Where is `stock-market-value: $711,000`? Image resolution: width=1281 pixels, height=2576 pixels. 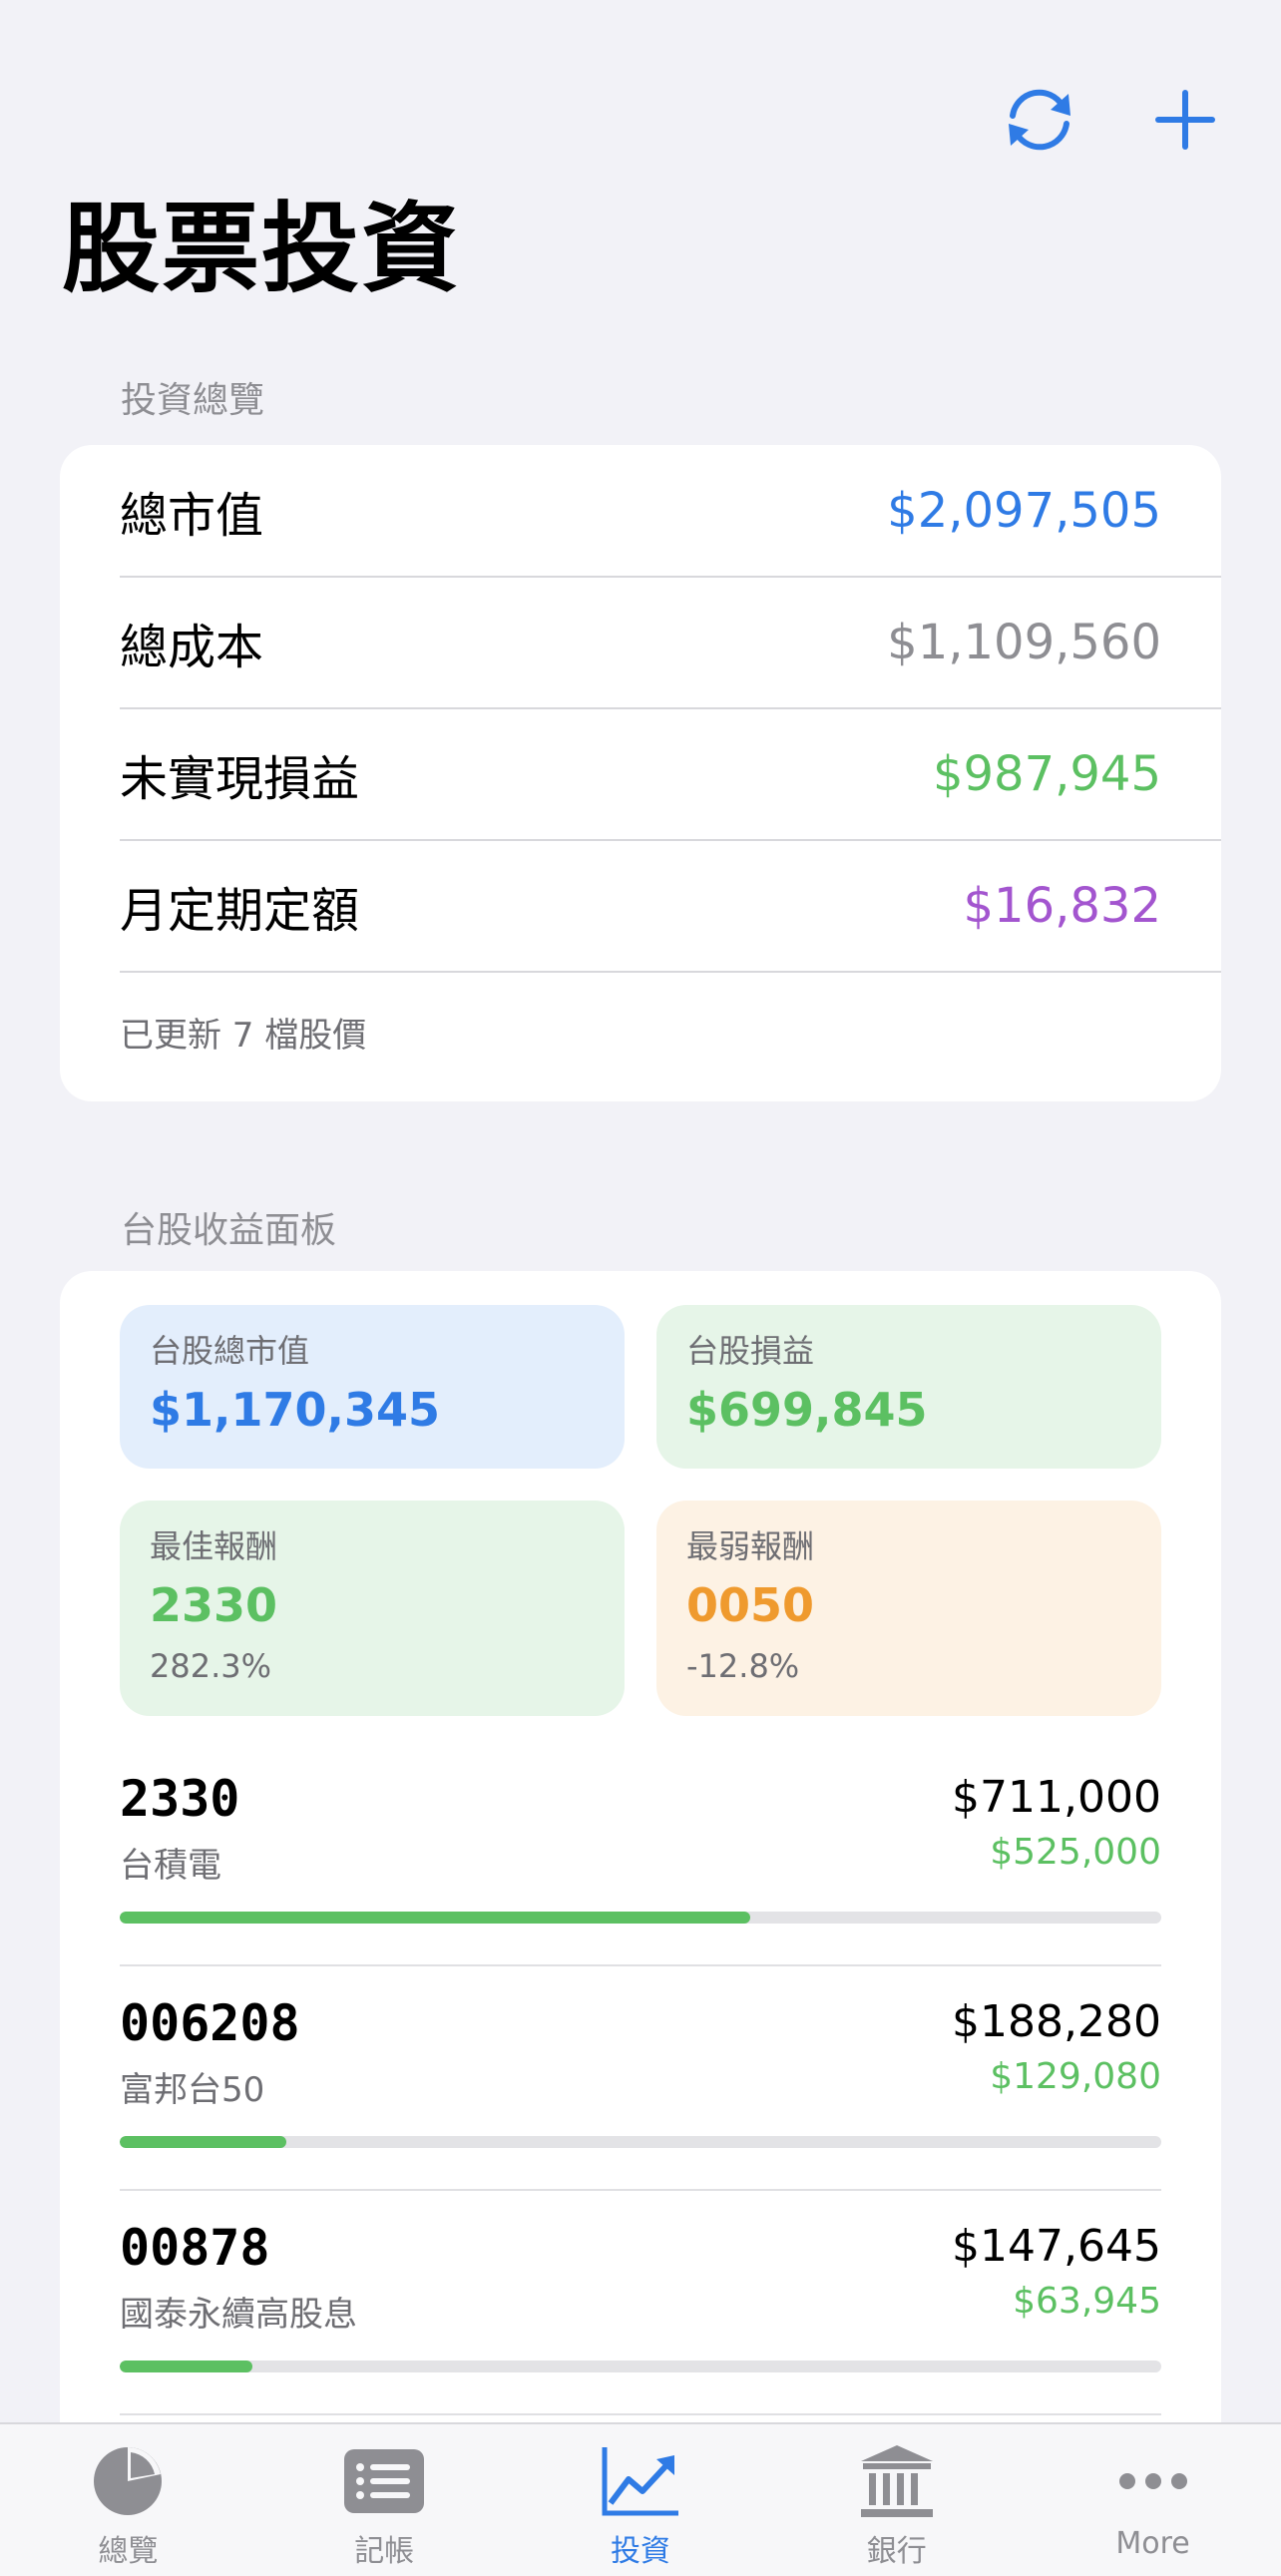 stock-market-value: $711,000 is located at coordinates (1056, 1797).